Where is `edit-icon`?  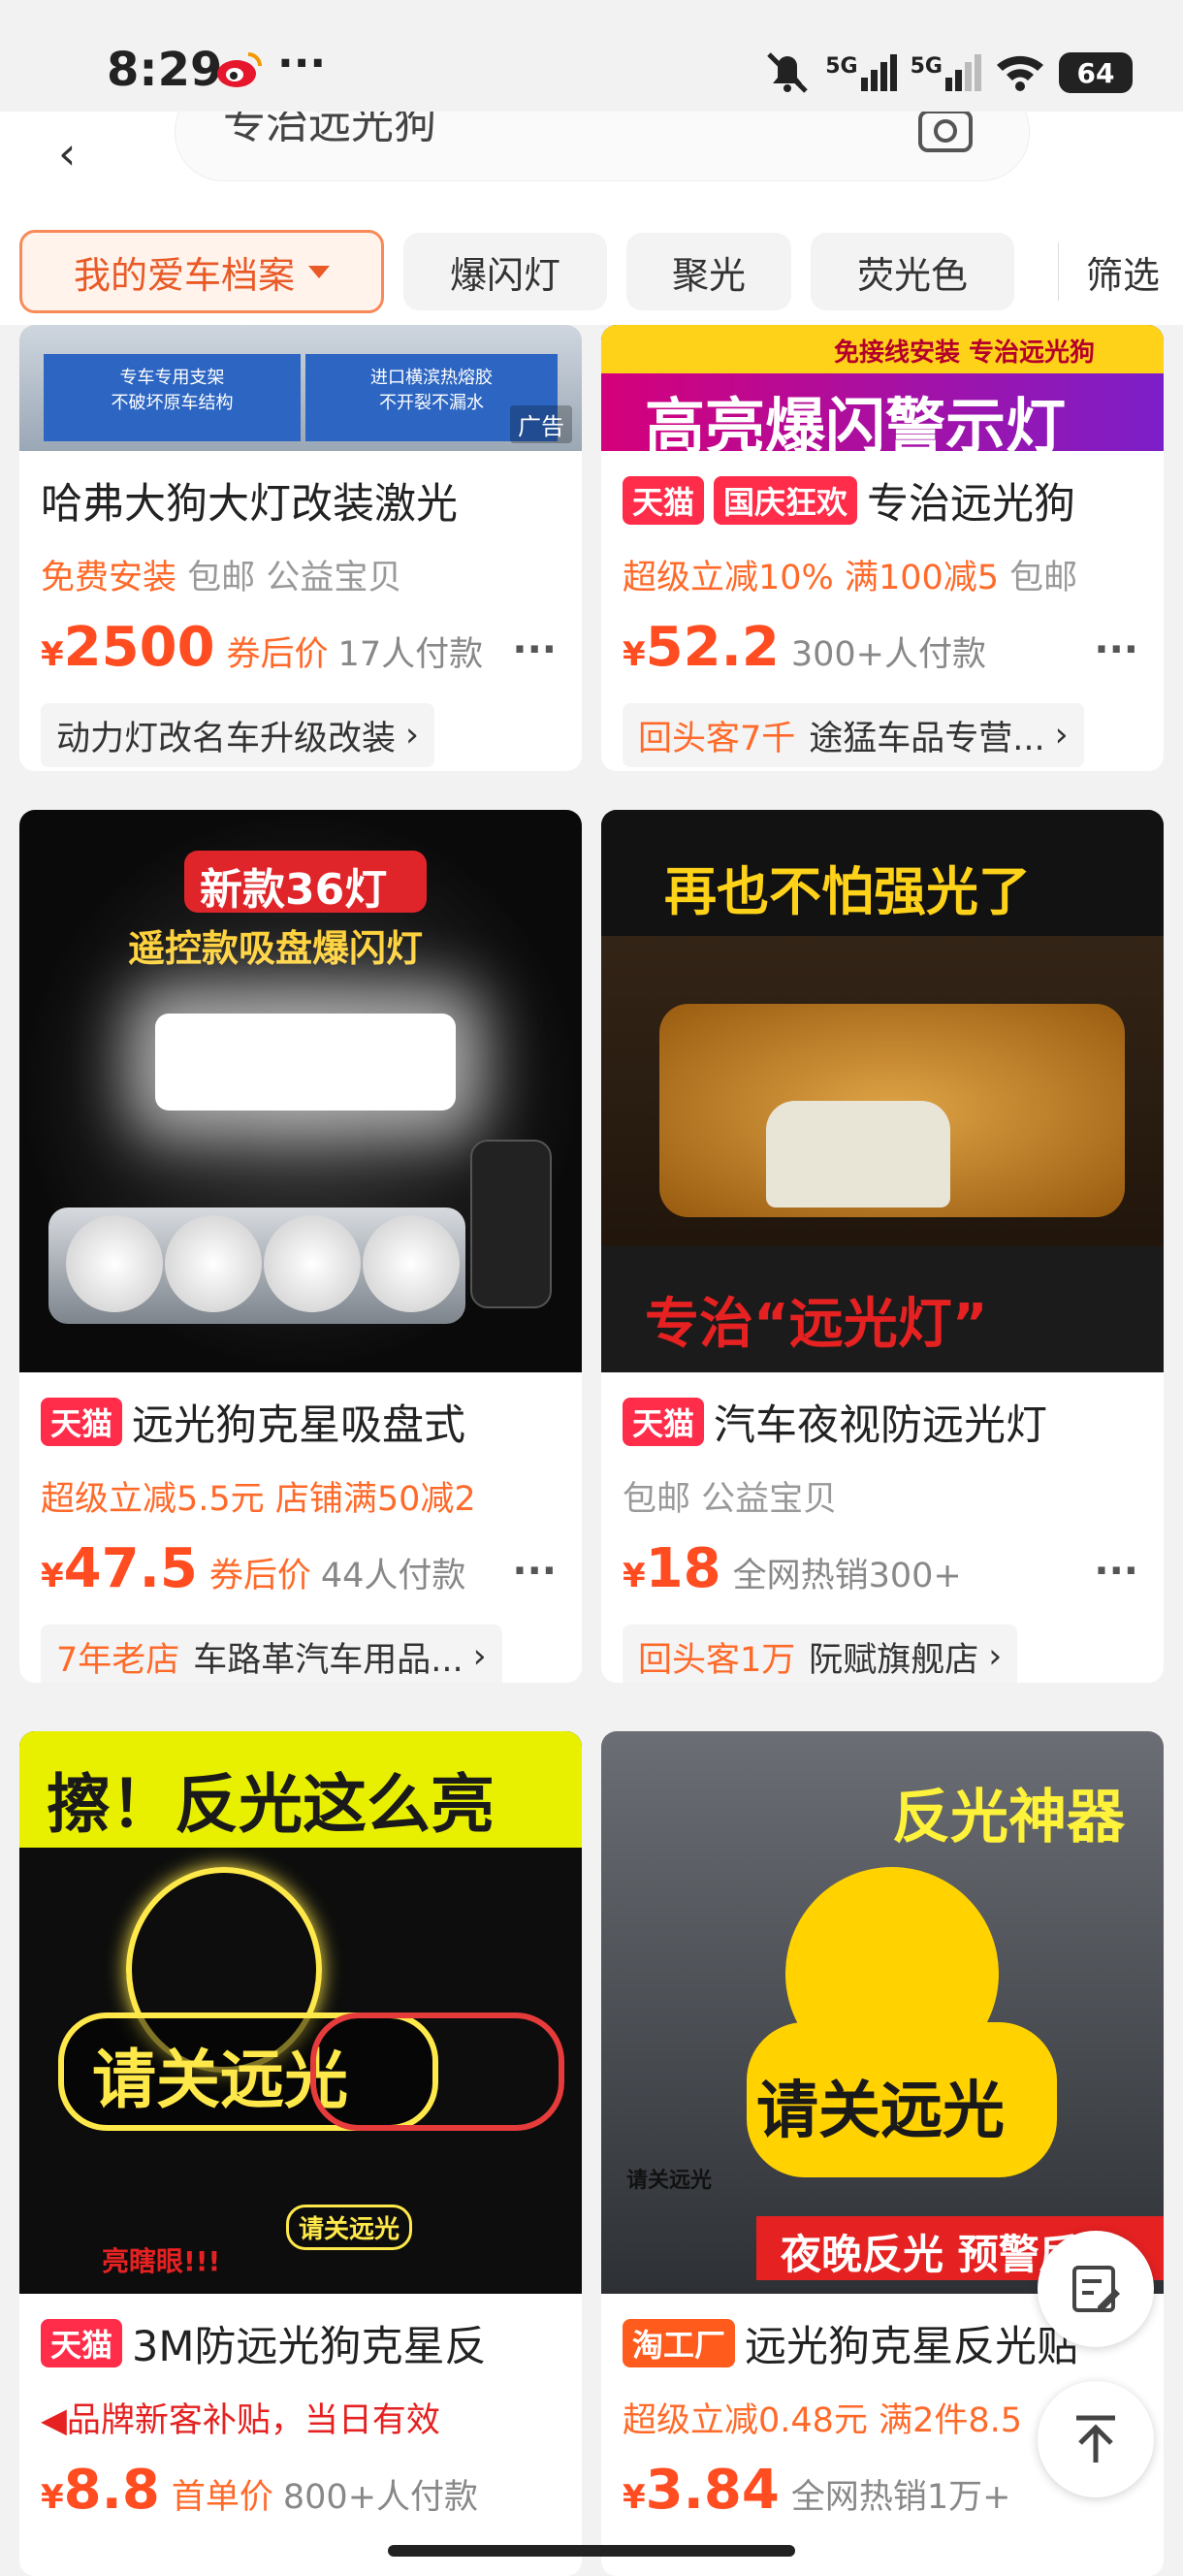 edit-icon is located at coordinates (1096, 2289).